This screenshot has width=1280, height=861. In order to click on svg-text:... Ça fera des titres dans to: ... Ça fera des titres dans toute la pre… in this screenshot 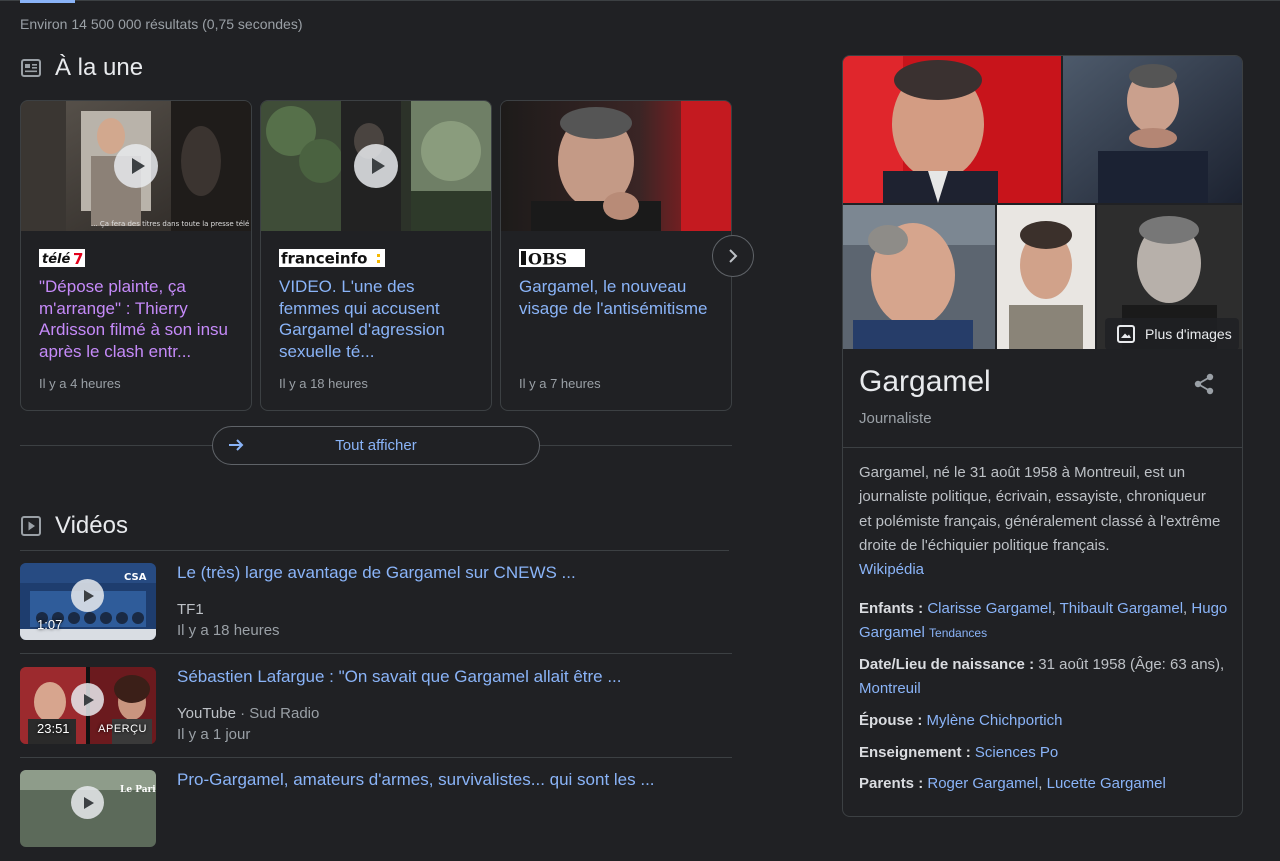, I will do `click(171, 224)`.